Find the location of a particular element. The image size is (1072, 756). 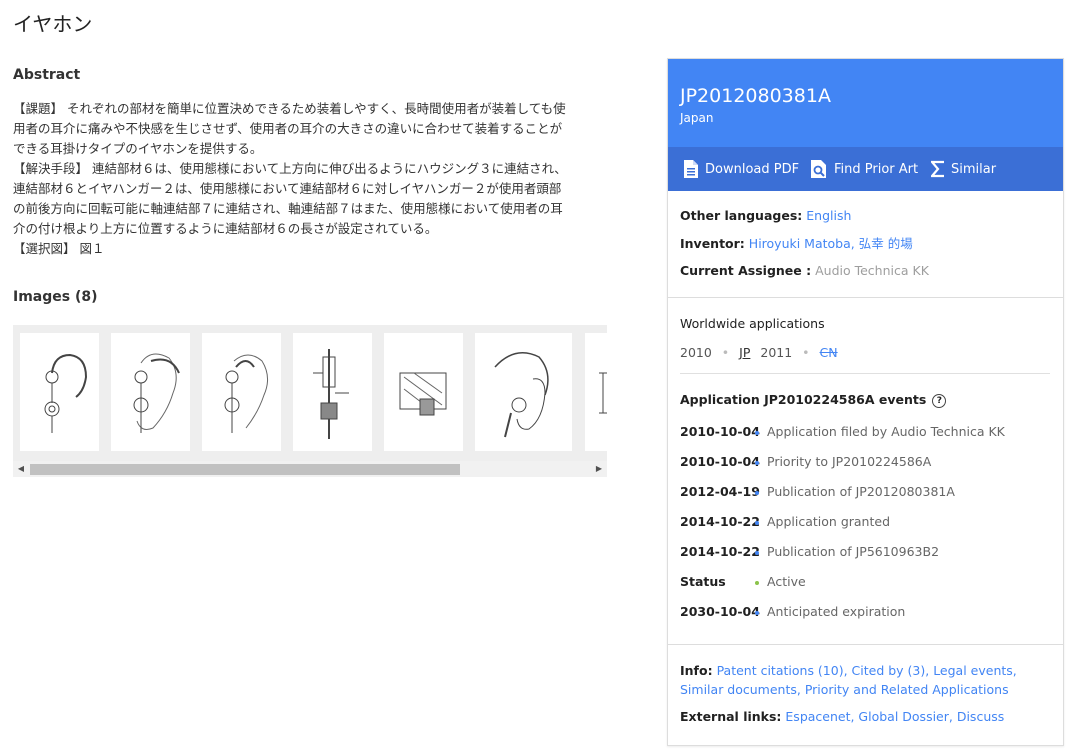

scroll-right-arrow-icon: ▶ is located at coordinates (599, 469).